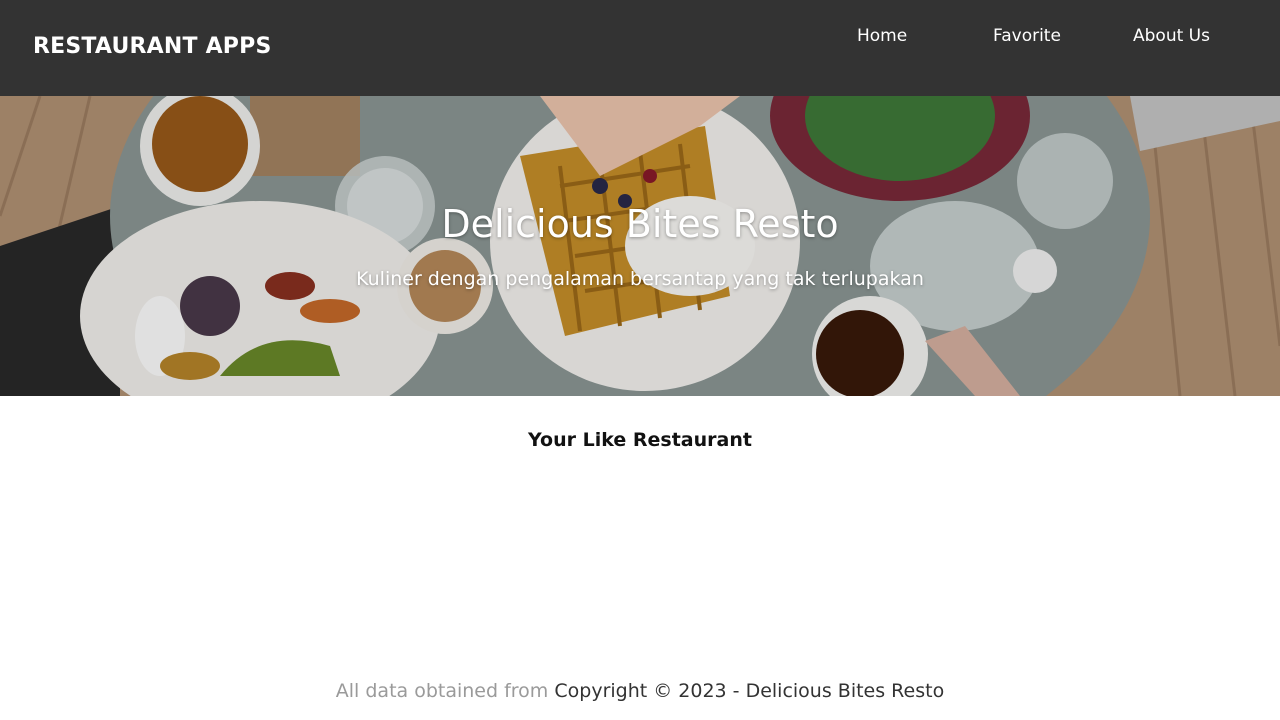 This screenshot has width=1280, height=720. What do you see at coordinates (882, 36) in the screenshot?
I see `nav-home-link: Home` at bounding box center [882, 36].